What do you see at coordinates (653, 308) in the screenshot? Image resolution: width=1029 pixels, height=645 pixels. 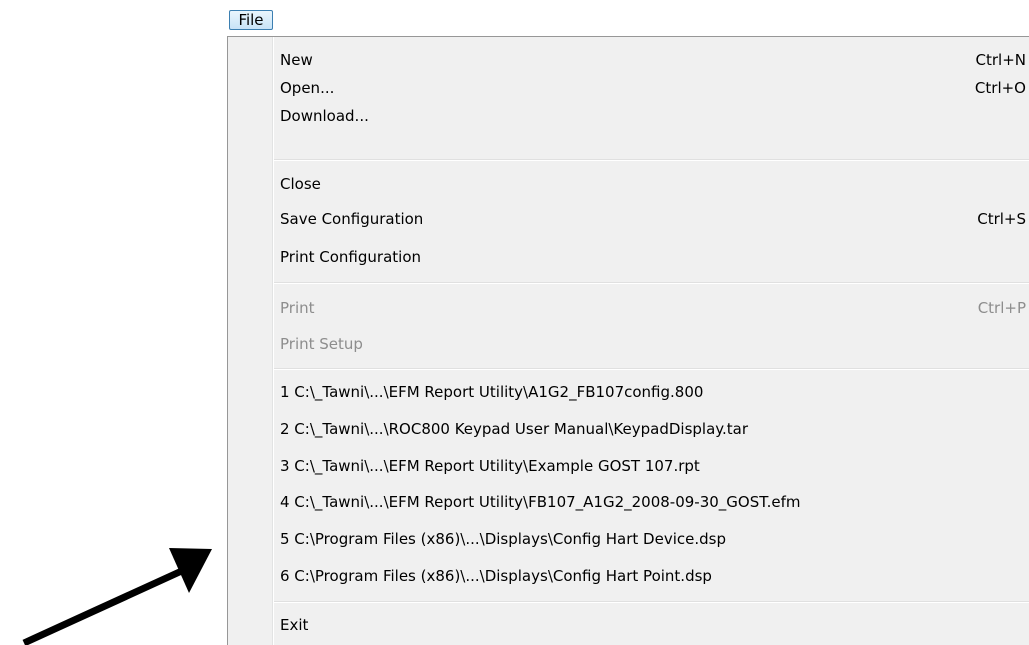 I see `menu-item-print: Print Ctrl+P` at bounding box center [653, 308].